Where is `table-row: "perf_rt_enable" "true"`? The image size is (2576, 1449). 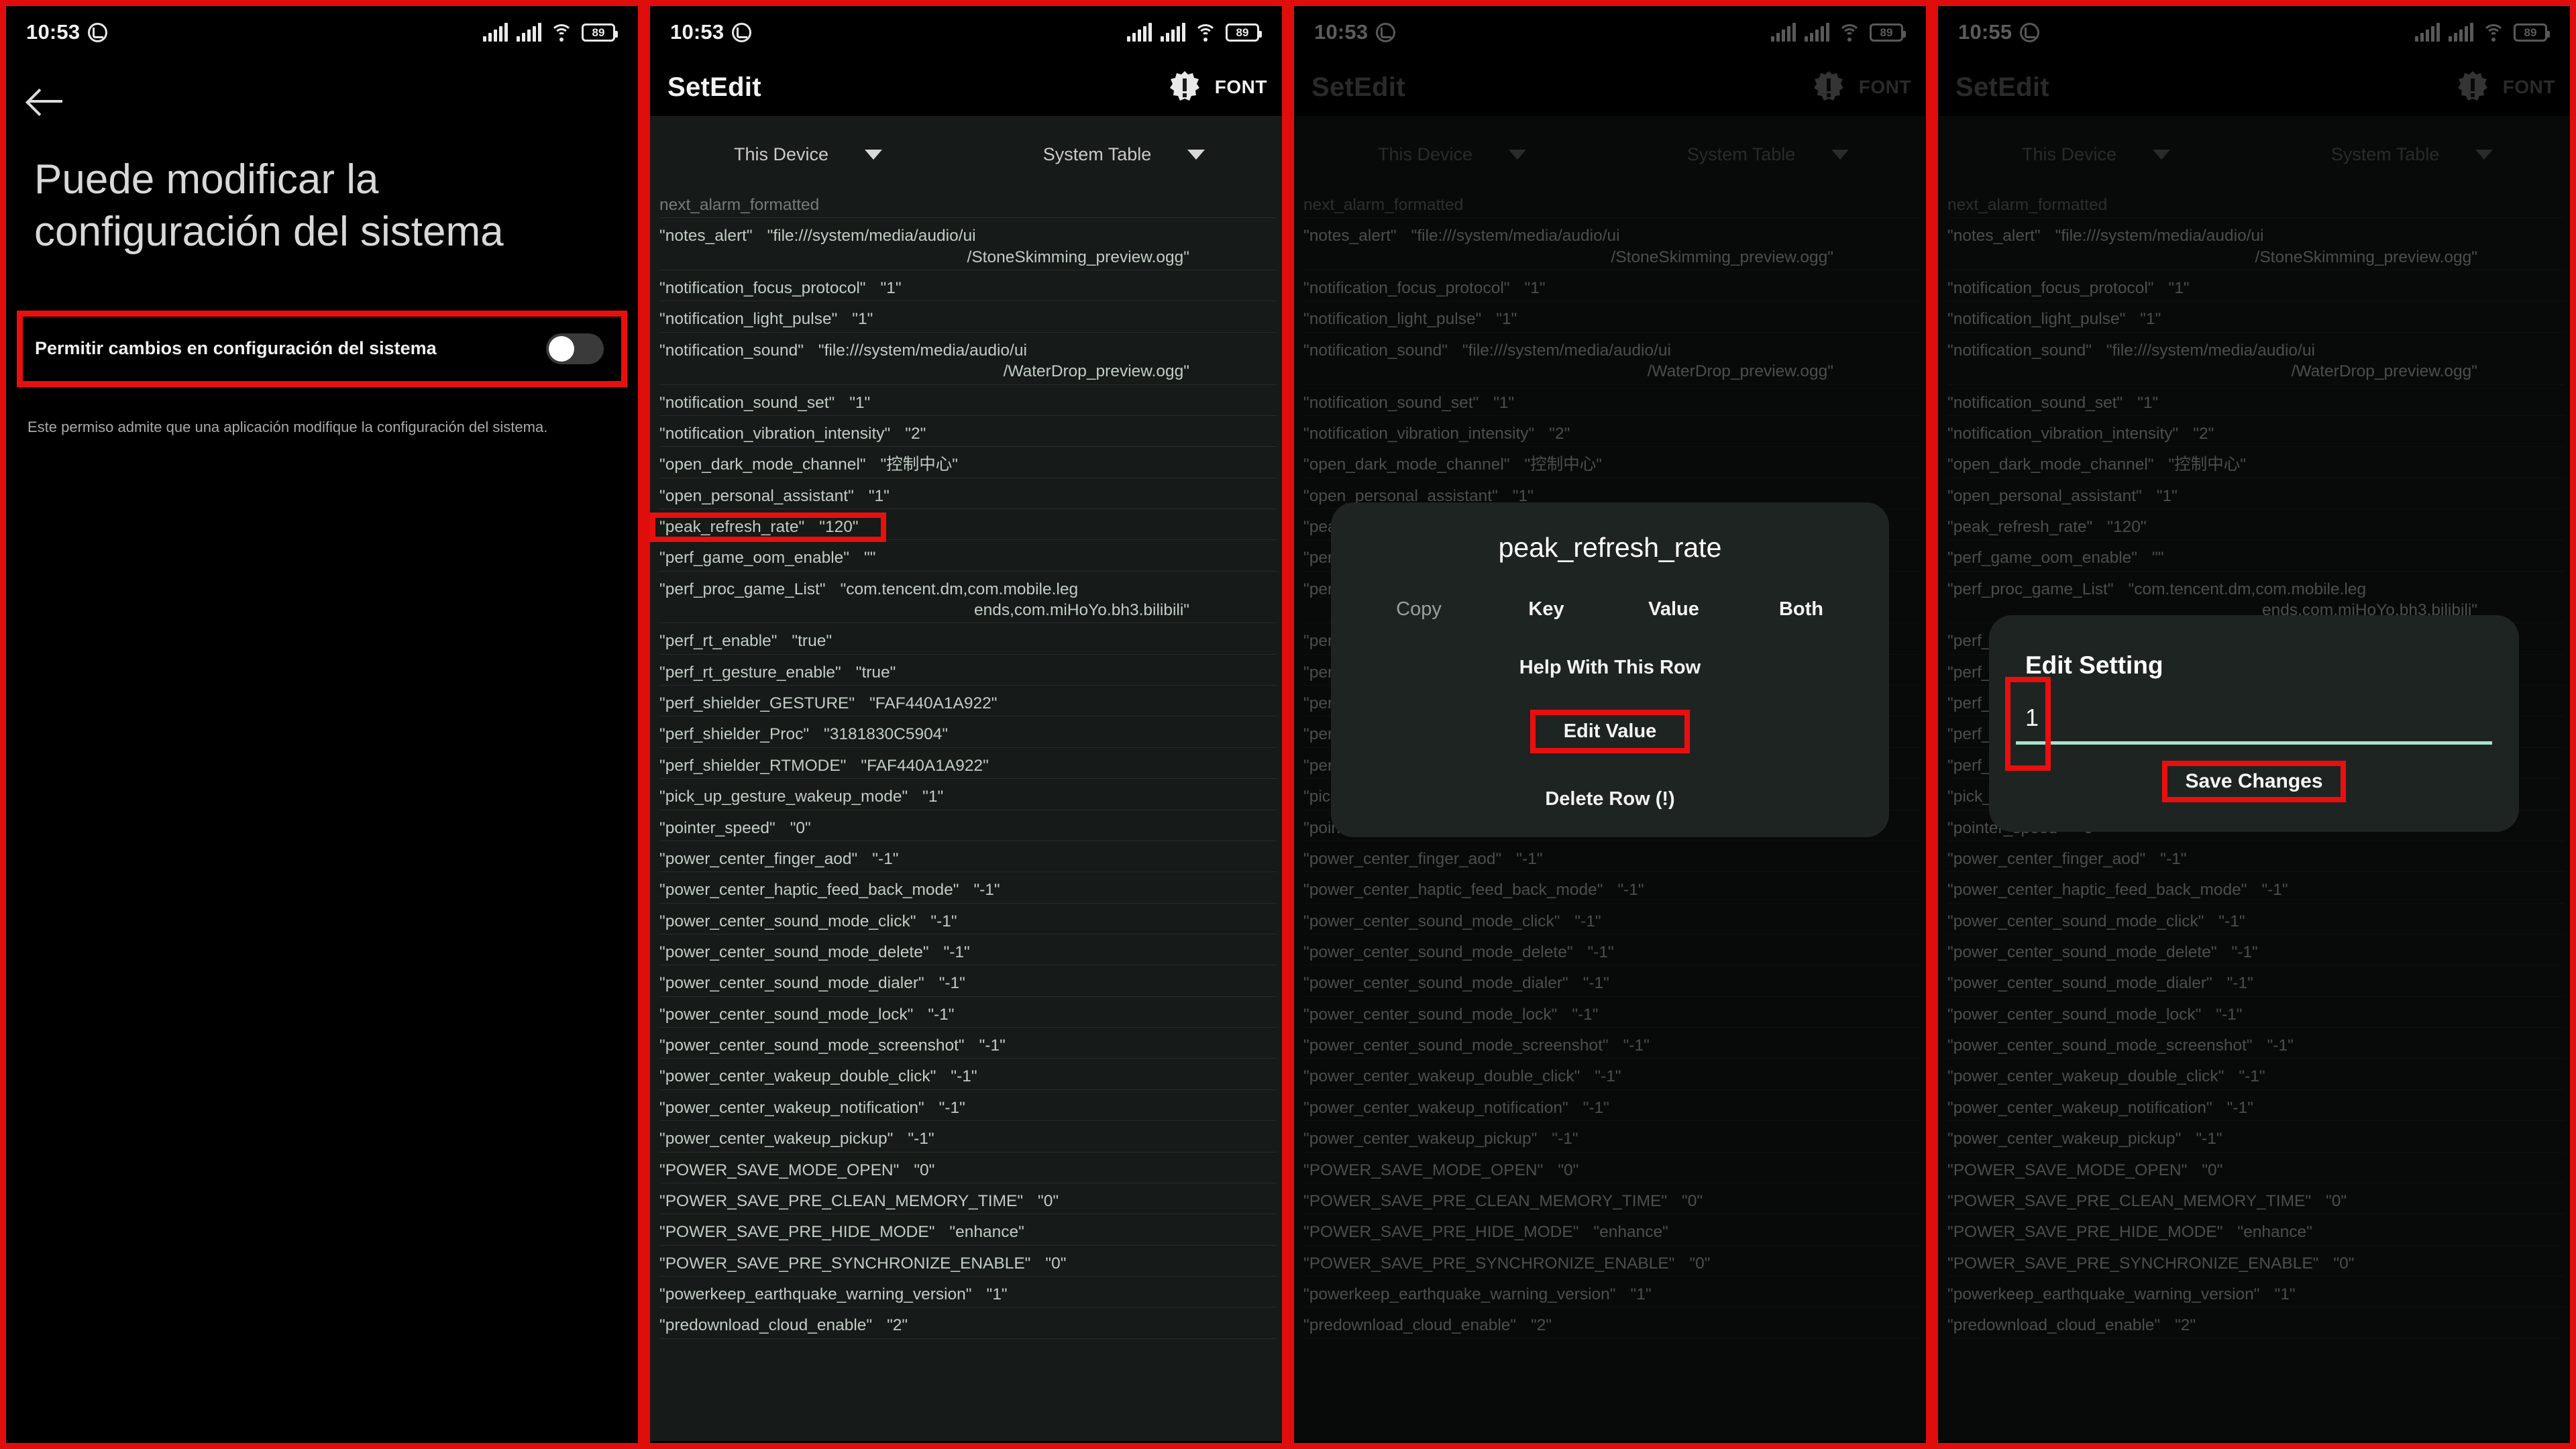
table-row: "perf_rt_enable" "true" is located at coordinates (966, 643).